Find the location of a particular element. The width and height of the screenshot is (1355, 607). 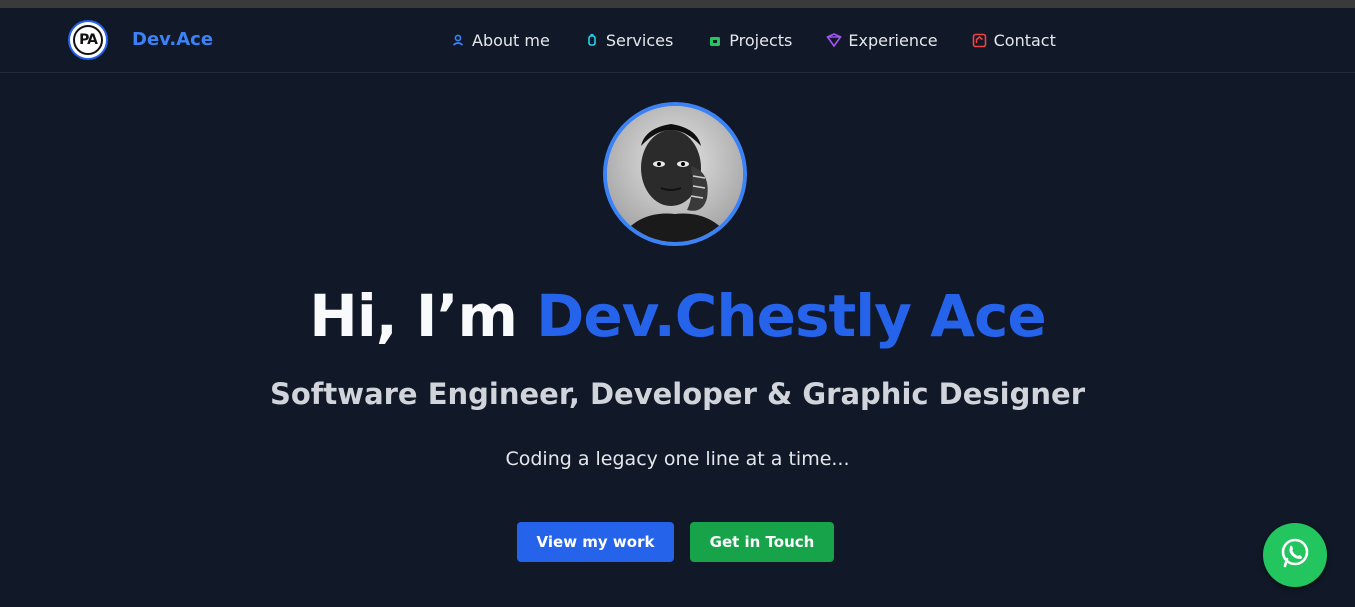

nav-item-services: Services is located at coordinates (628, 40).